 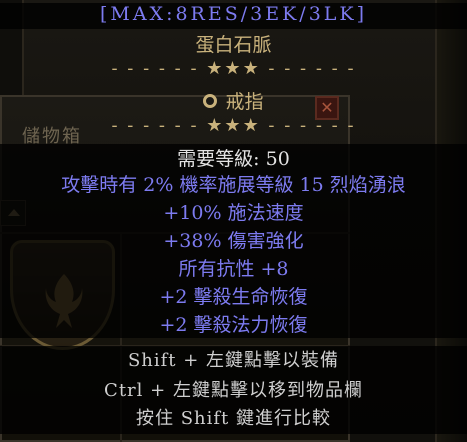 I want to click on hint-equip: Shift + 左鍵點擊以裝備, so click(x=233, y=361).